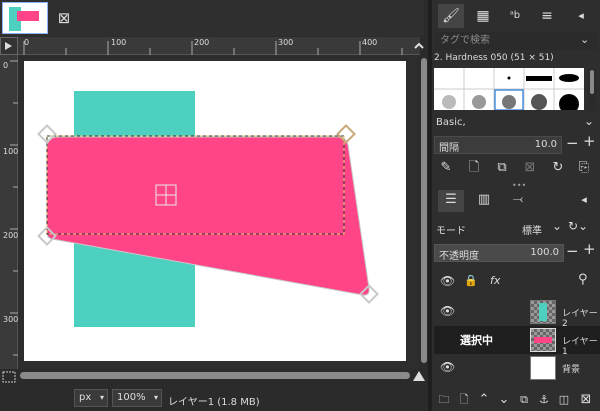  Describe the element at coordinates (494, 58) in the screenshot. I see `selected-brush-name: 2. Hardness 050 (51 × 51)` at that location.